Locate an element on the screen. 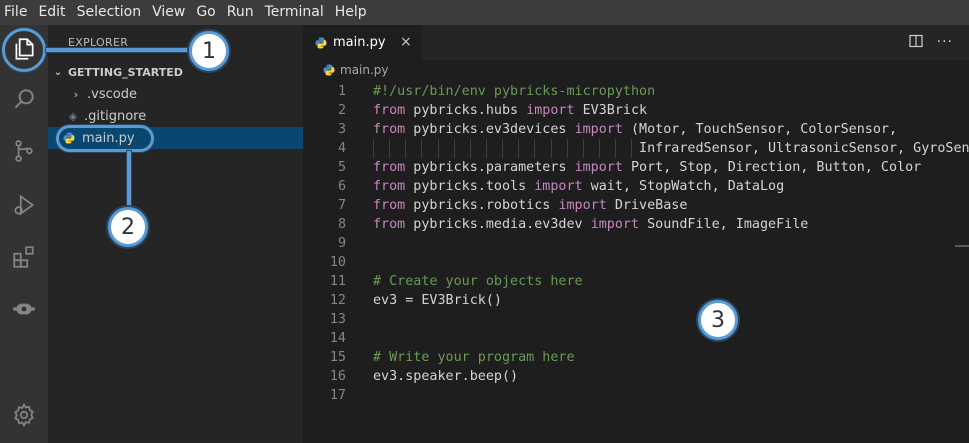 This screenshot has width=969, height=443. code-text: # Create your objects here is located at coordinates (478, 281).